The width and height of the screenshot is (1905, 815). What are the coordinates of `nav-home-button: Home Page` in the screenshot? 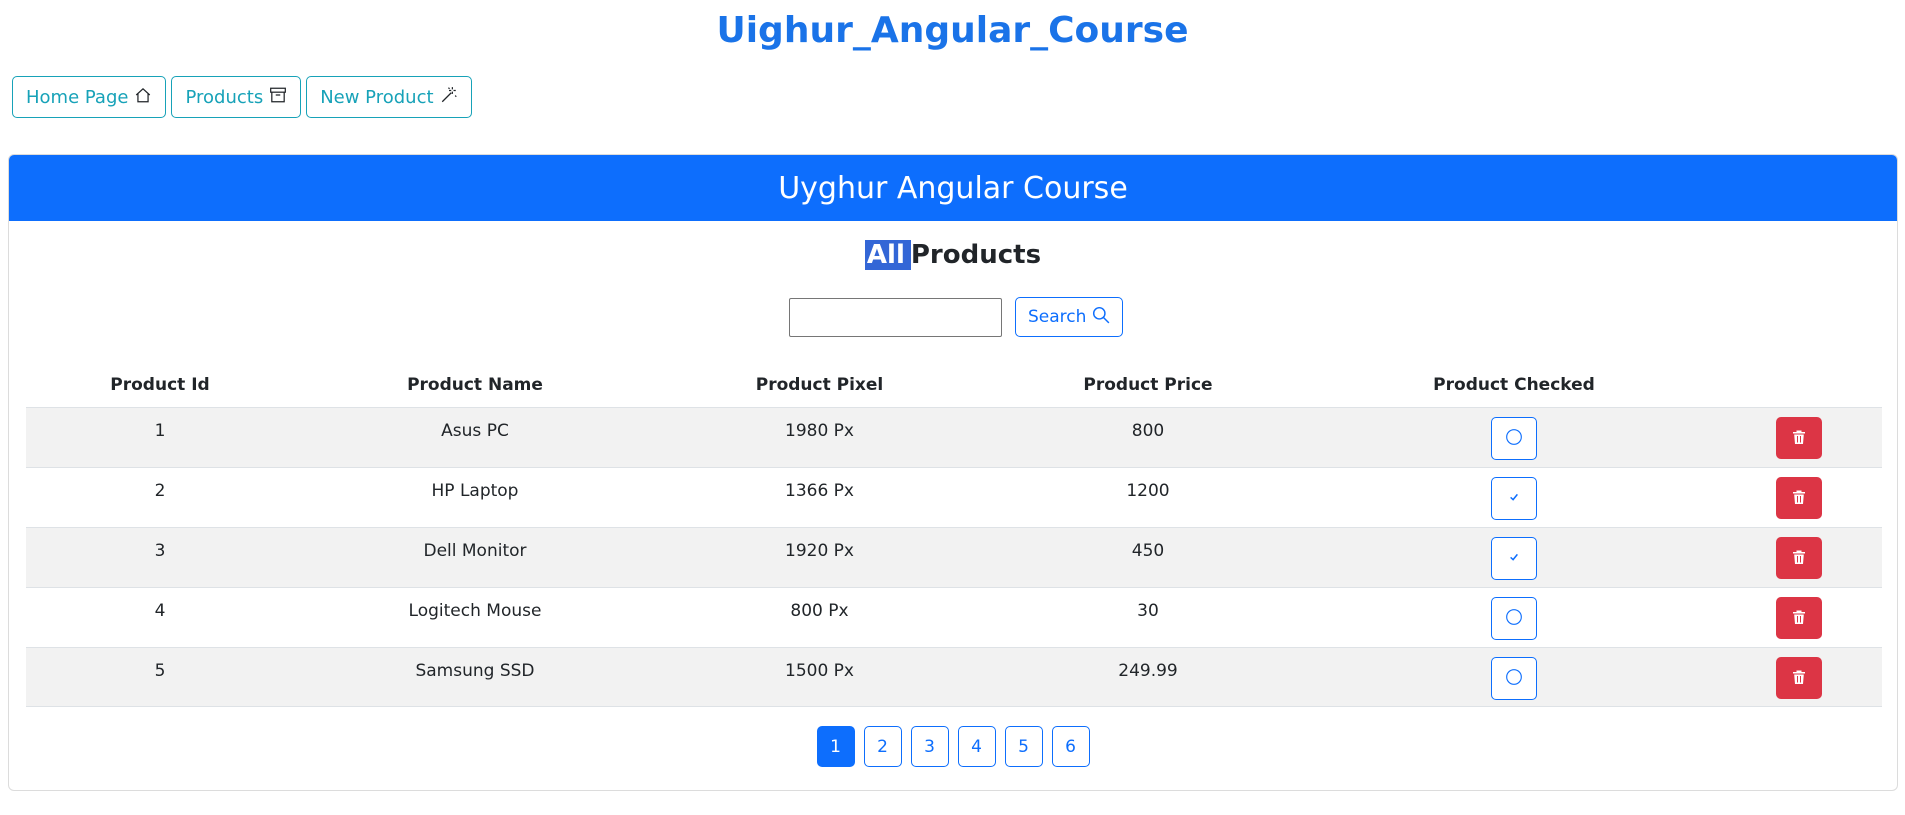 It's located at (89, 97).